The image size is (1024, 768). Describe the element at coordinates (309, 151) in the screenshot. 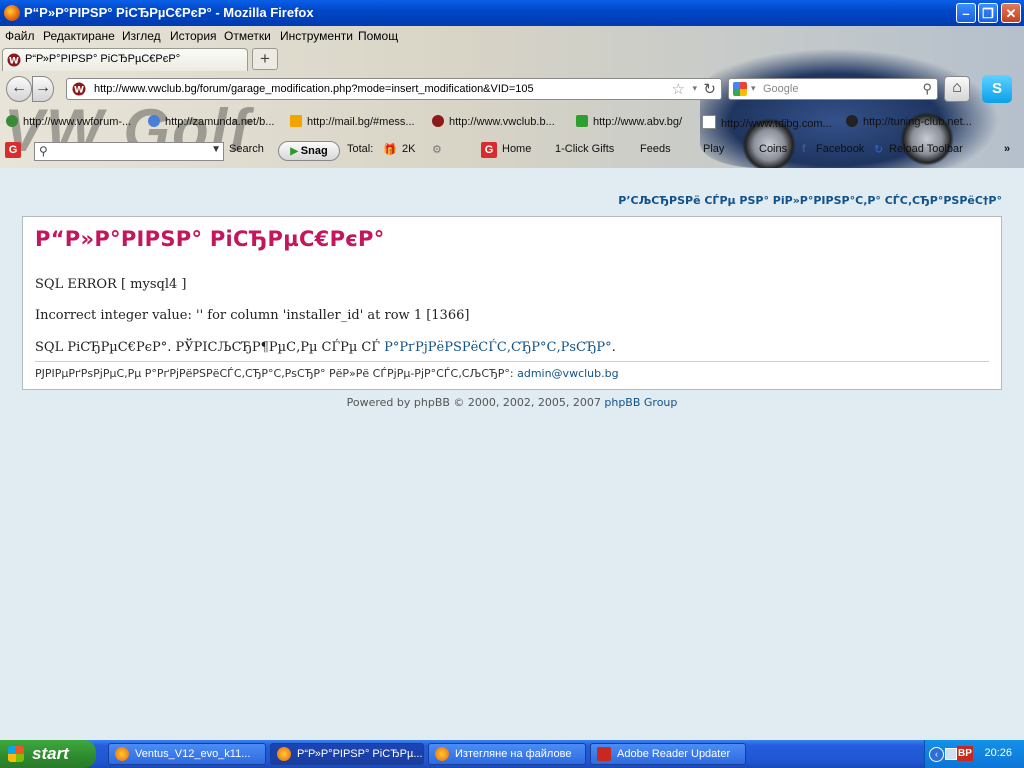

I see `snag-button: ▶ Snag` at that location.